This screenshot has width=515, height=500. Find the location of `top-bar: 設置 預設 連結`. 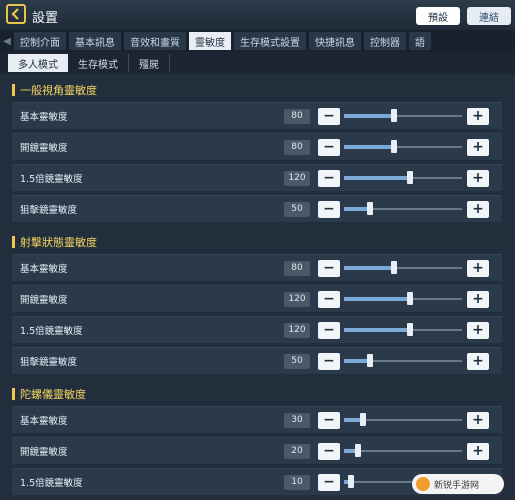

top-bar: 設置 預設 連結 is located at coordinates (257, 15).